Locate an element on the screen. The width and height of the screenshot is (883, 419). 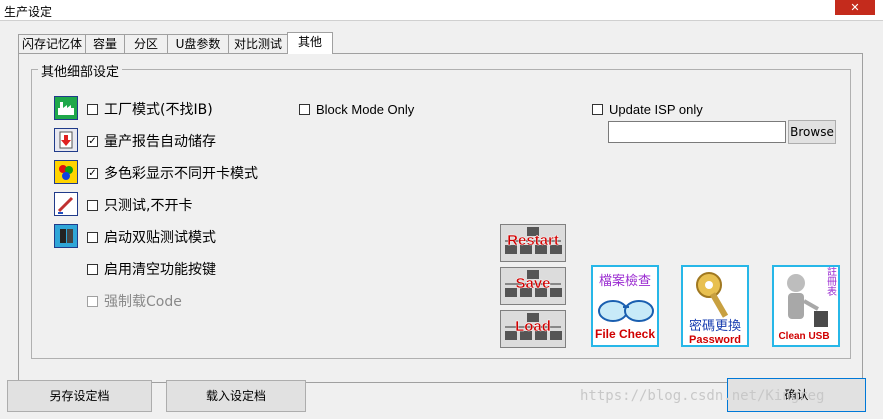
save-button: Save is located at coordinates (533, 286).